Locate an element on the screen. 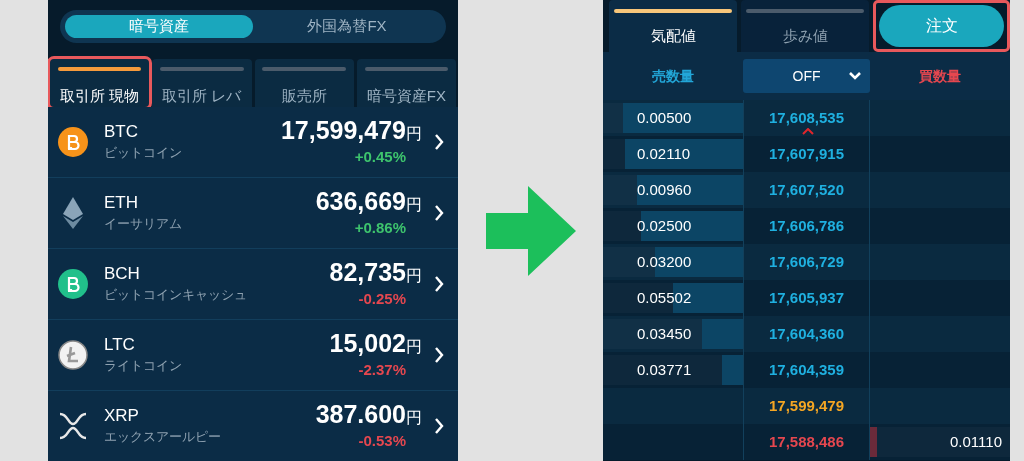 Image resolution: width=1024 pixels, height=461 pixels. sell-quantity: 0.02110 is located at coordinates (664, 154).